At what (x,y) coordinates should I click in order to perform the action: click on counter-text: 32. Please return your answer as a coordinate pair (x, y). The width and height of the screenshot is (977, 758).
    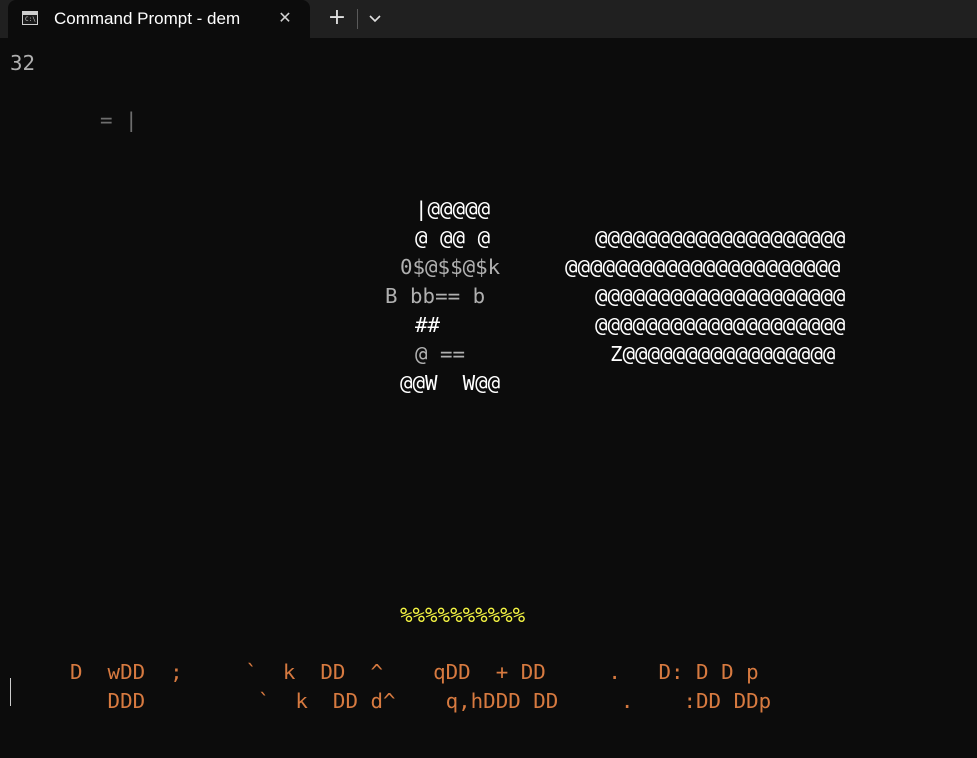
    Looking at the image, I should click on (23, 63).